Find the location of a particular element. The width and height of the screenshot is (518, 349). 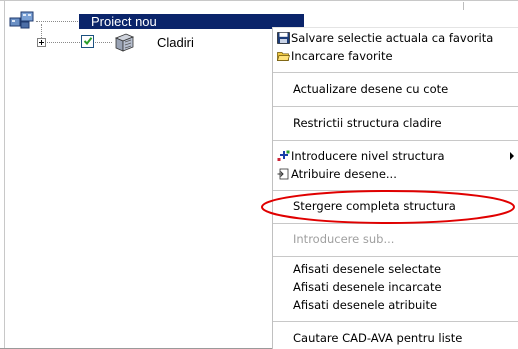

menu-item-structure-restrictions: Restrictii structura cladire is located at coordinates (395, 123).